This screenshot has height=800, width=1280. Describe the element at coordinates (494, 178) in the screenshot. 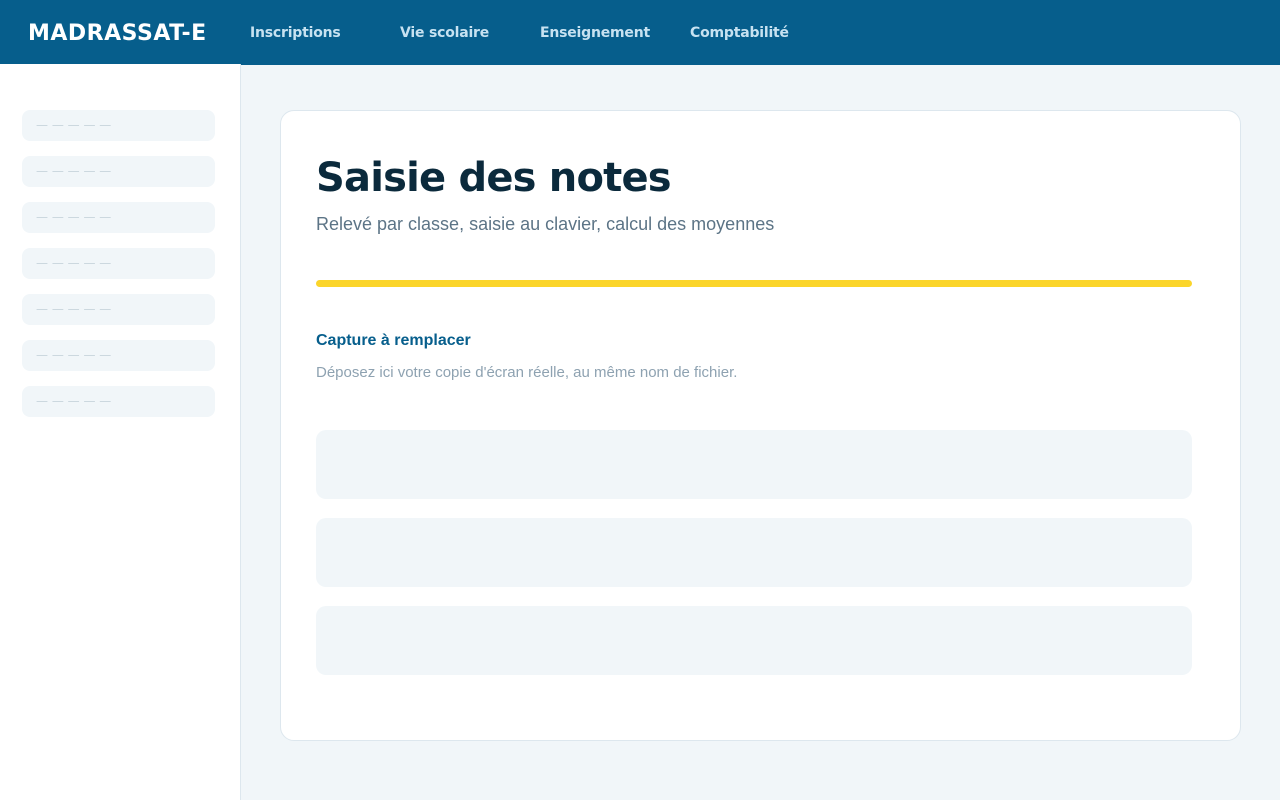

I see `page-title: Saisie des notes` at that location.